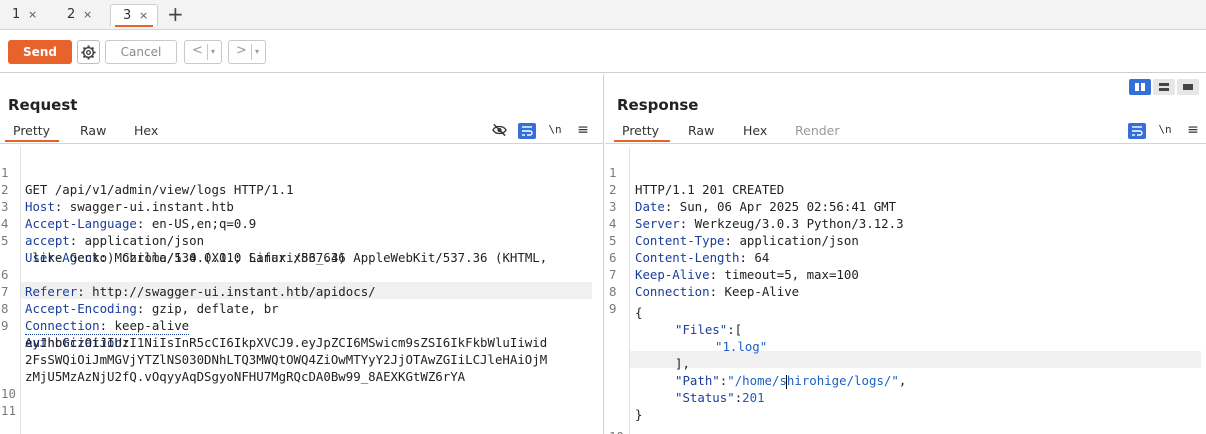  I want to click on json-number: 201, so click(753, 397).